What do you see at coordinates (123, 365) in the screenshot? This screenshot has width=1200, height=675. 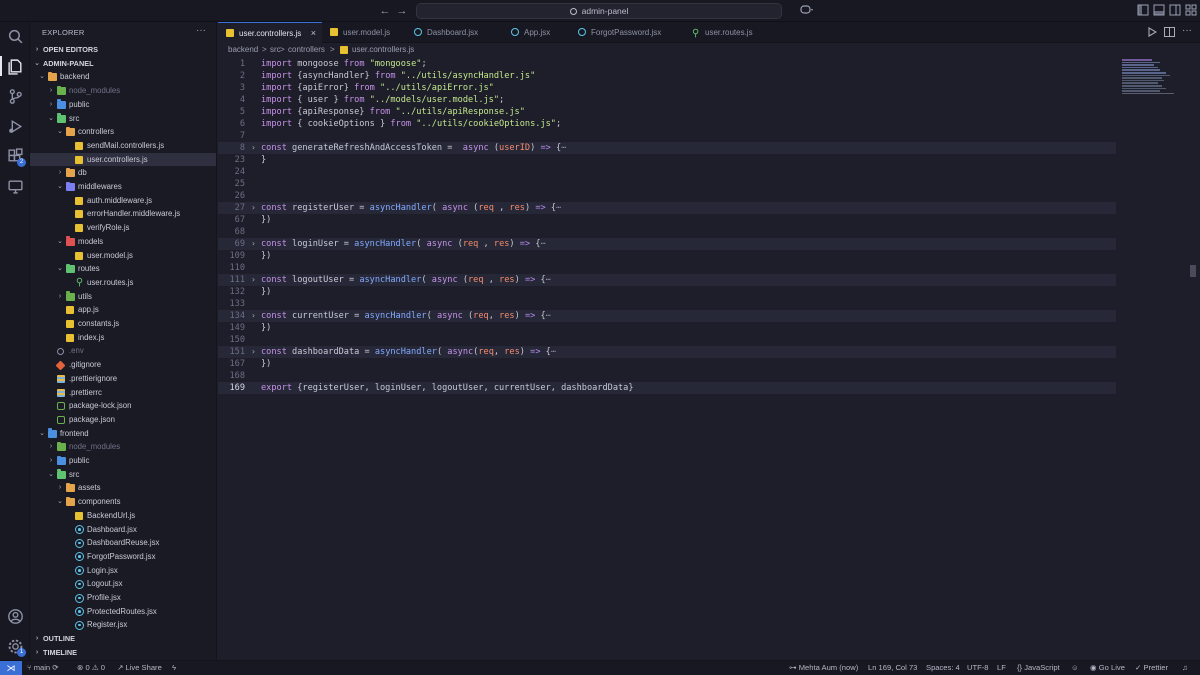 I see `tree-item: .gitignore` at bounding box center [123, 365].